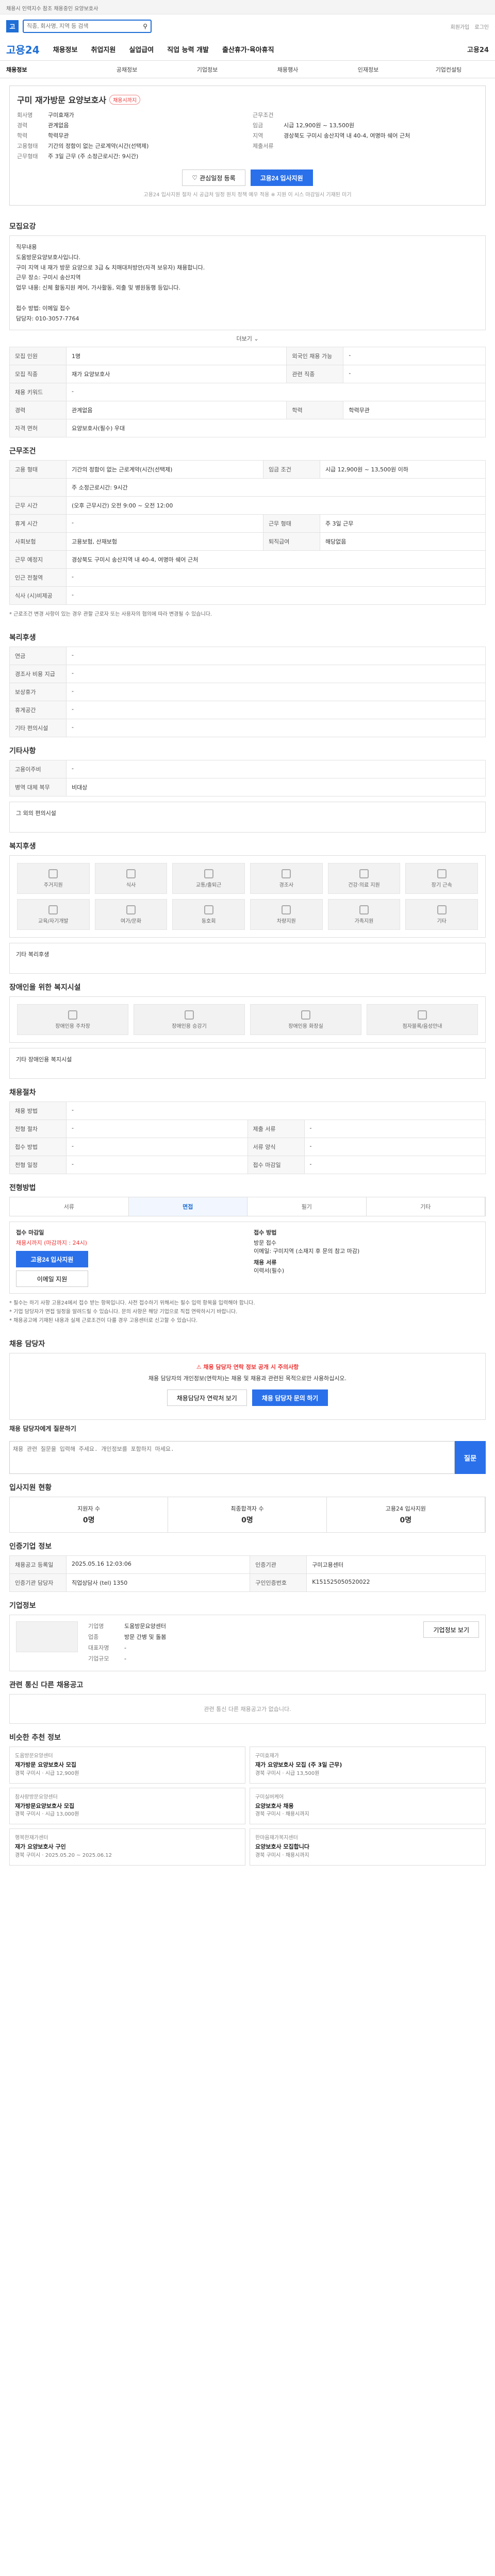 The image size is (495, 2576). What do you see at coordinates (426, 1206) in the screenshot?
I see `tab-etc: 기타` at bounding box center [426, 1206].